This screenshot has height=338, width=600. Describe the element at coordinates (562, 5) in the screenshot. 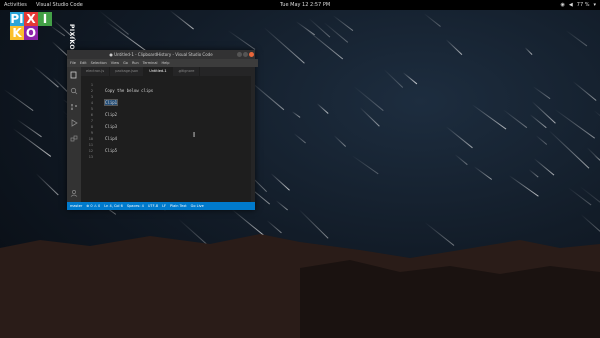

I see `network-icon: ◉` at that location.